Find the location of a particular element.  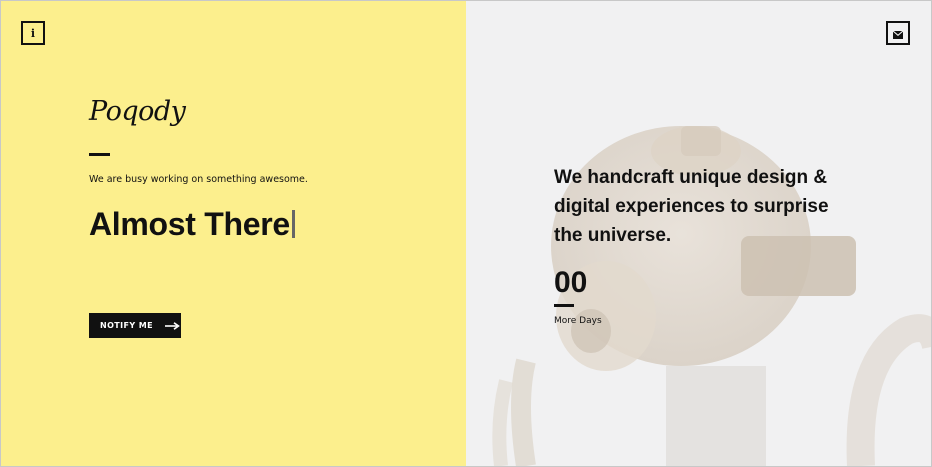

info-icon: i is located at coordinates (33, 33).